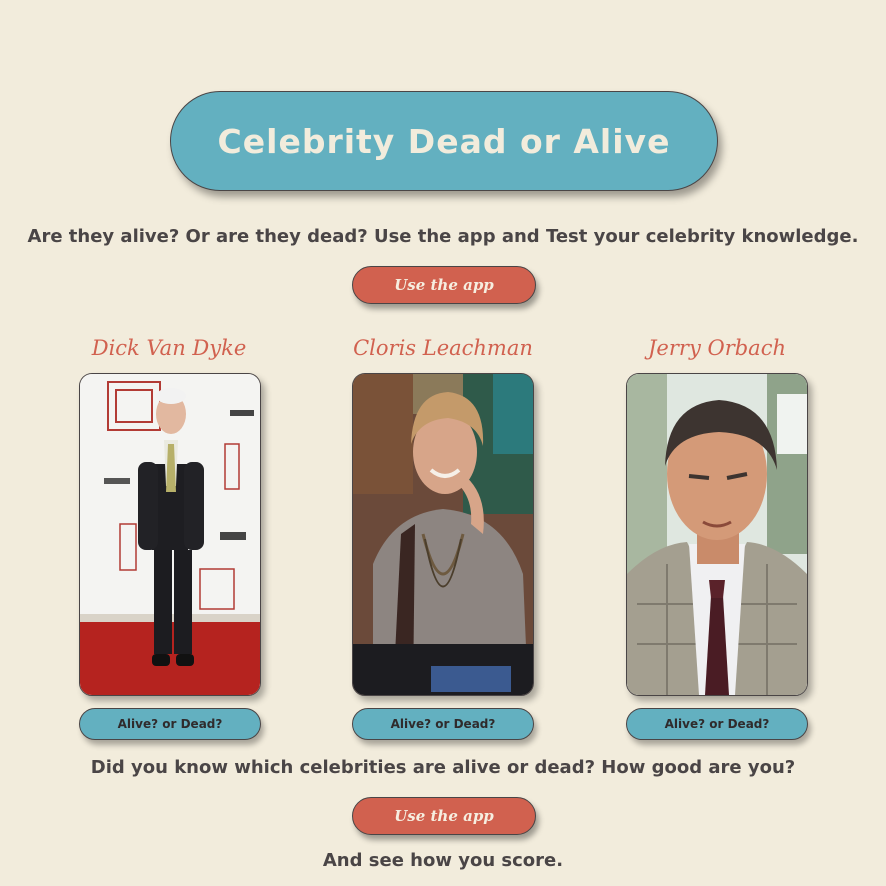 This screenshot has width=886, height=886. I want to click on use-app-button-top: Use the app, so click(444, 285).